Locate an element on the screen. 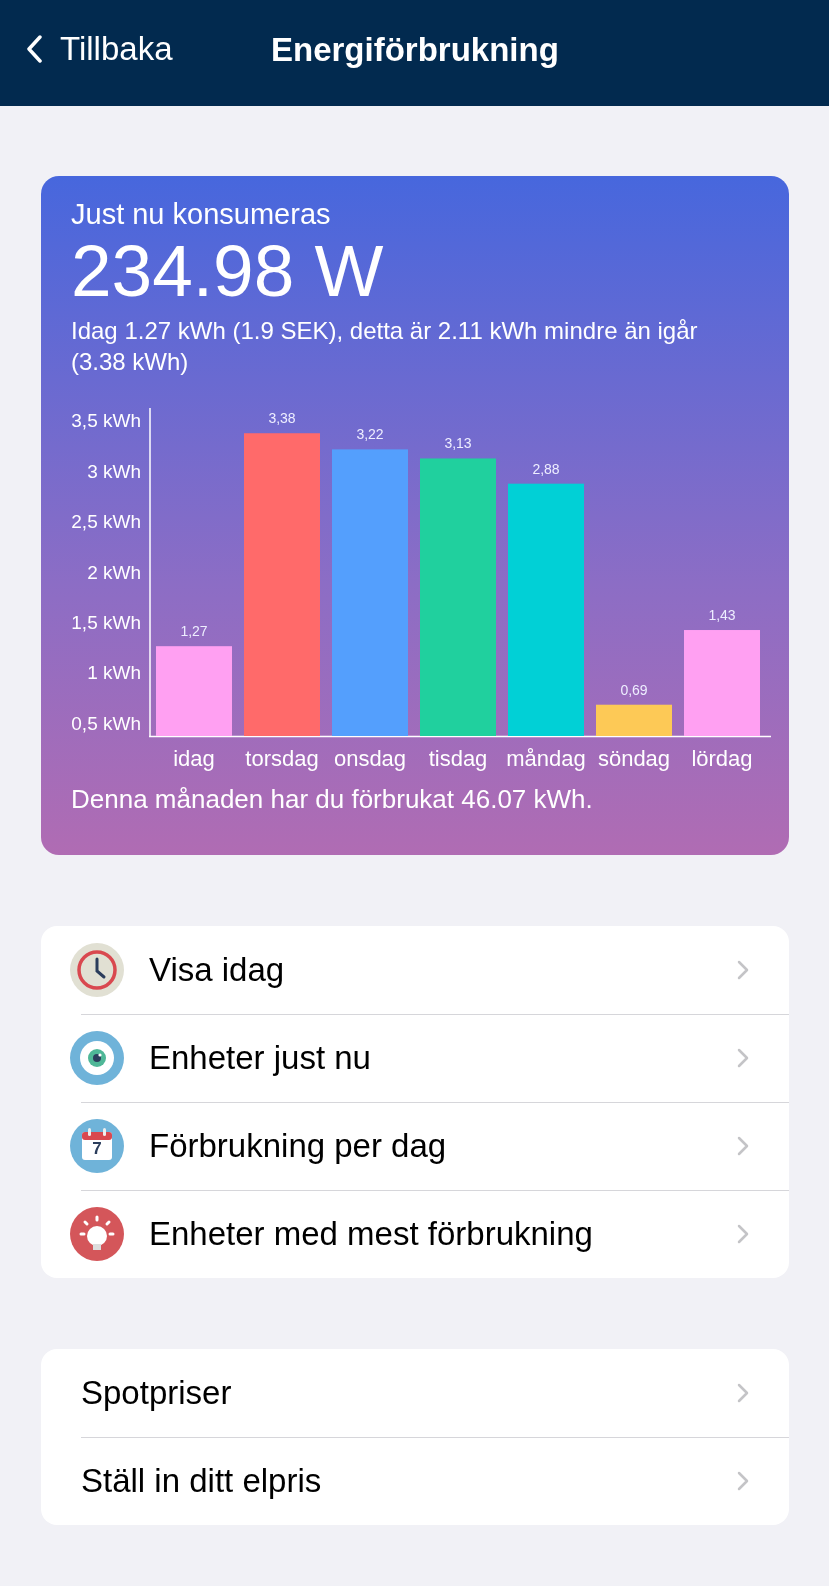  value-label: 2,88 is located at coordinates (546, 468).